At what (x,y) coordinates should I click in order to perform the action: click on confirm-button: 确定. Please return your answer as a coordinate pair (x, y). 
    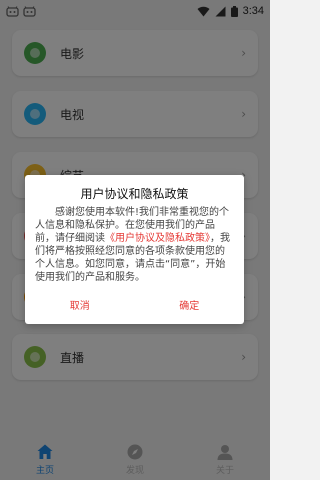
    Looking at the image, I should click on (190, 304).